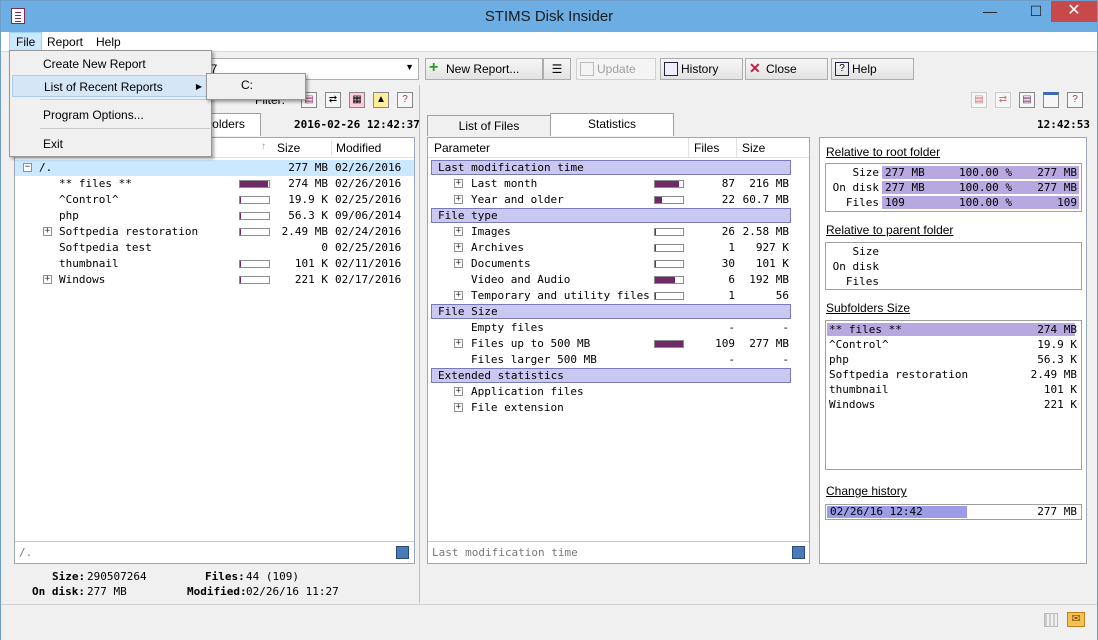 The width and height of the screenshot is (1098, 640). I want to click on recent-report-c: C:, so click(247, 85).